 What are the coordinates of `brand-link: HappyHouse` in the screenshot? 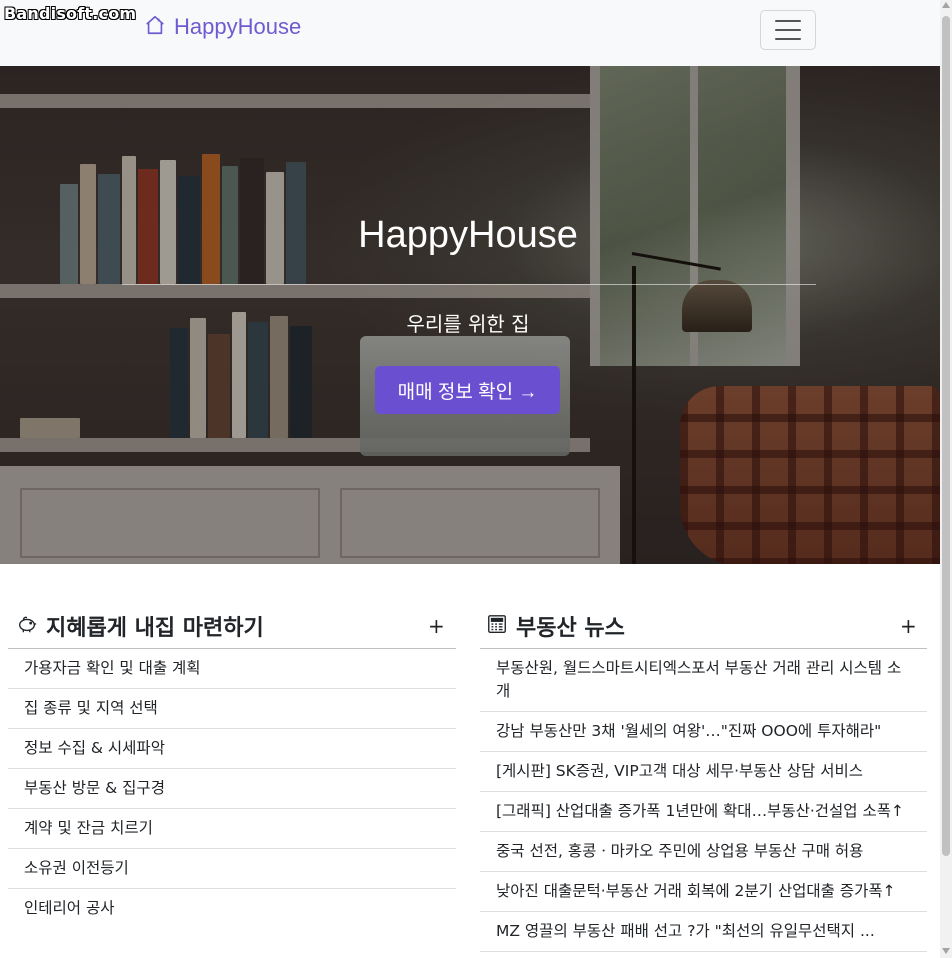 It's located at (222, 27).